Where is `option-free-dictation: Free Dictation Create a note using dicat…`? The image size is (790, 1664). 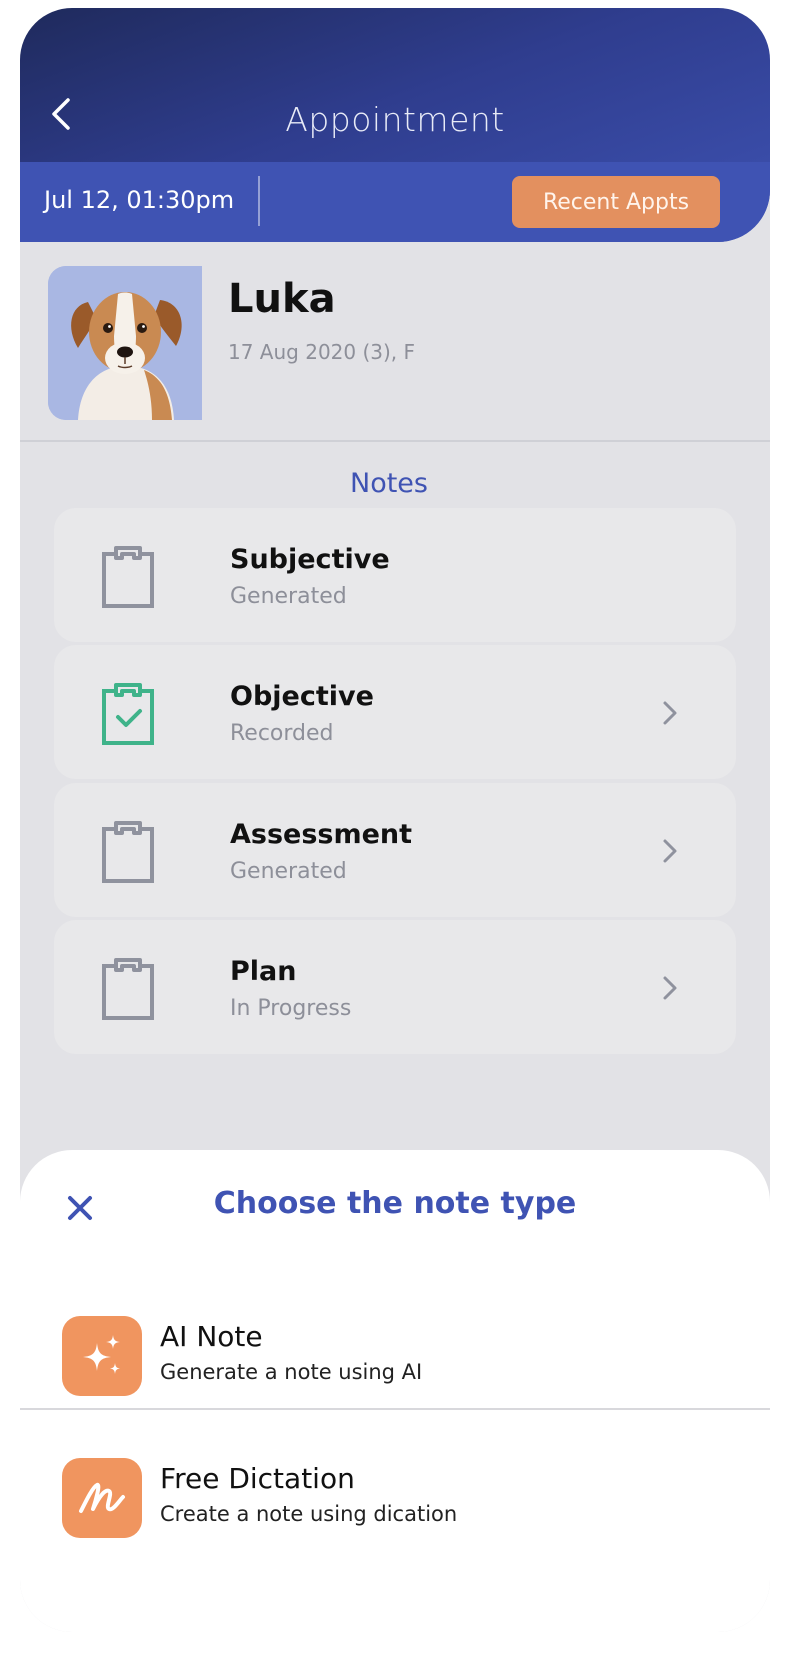
option-free-dictation: Free Dictation Create a note using dicat… is located at coordinates (395, 1504).